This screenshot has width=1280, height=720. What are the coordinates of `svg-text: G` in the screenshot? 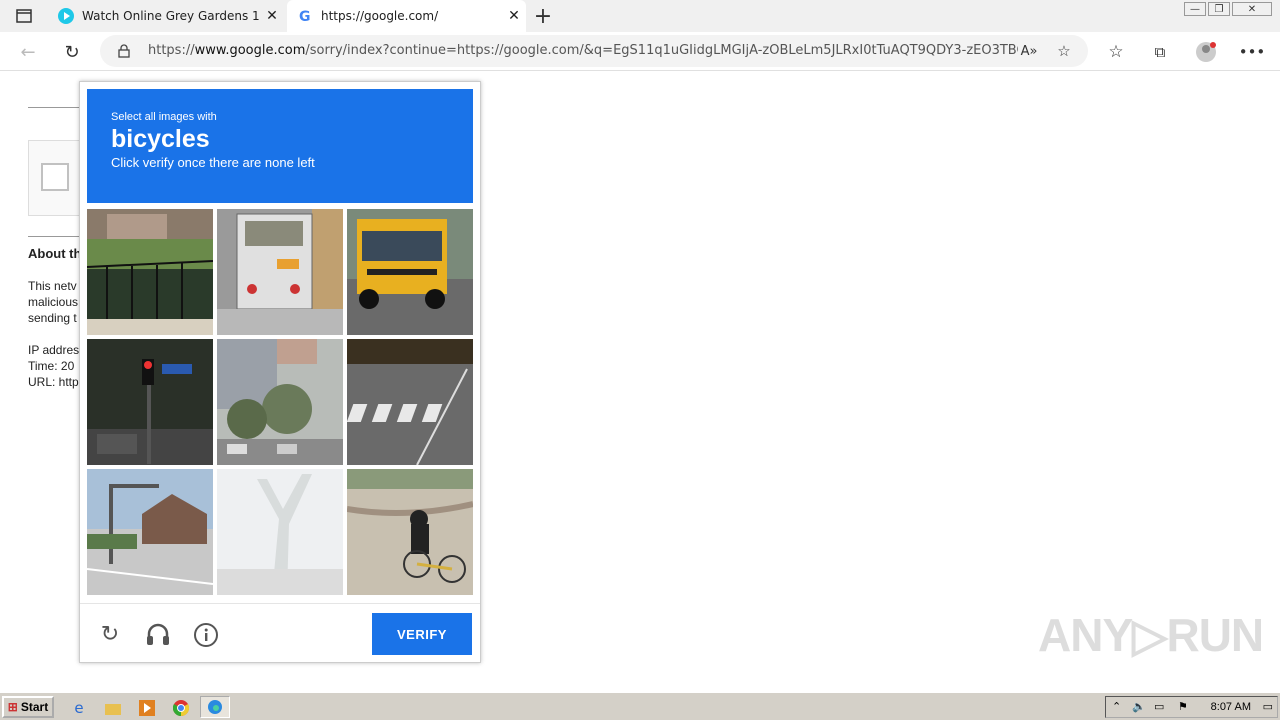 It's located at (305, 16).